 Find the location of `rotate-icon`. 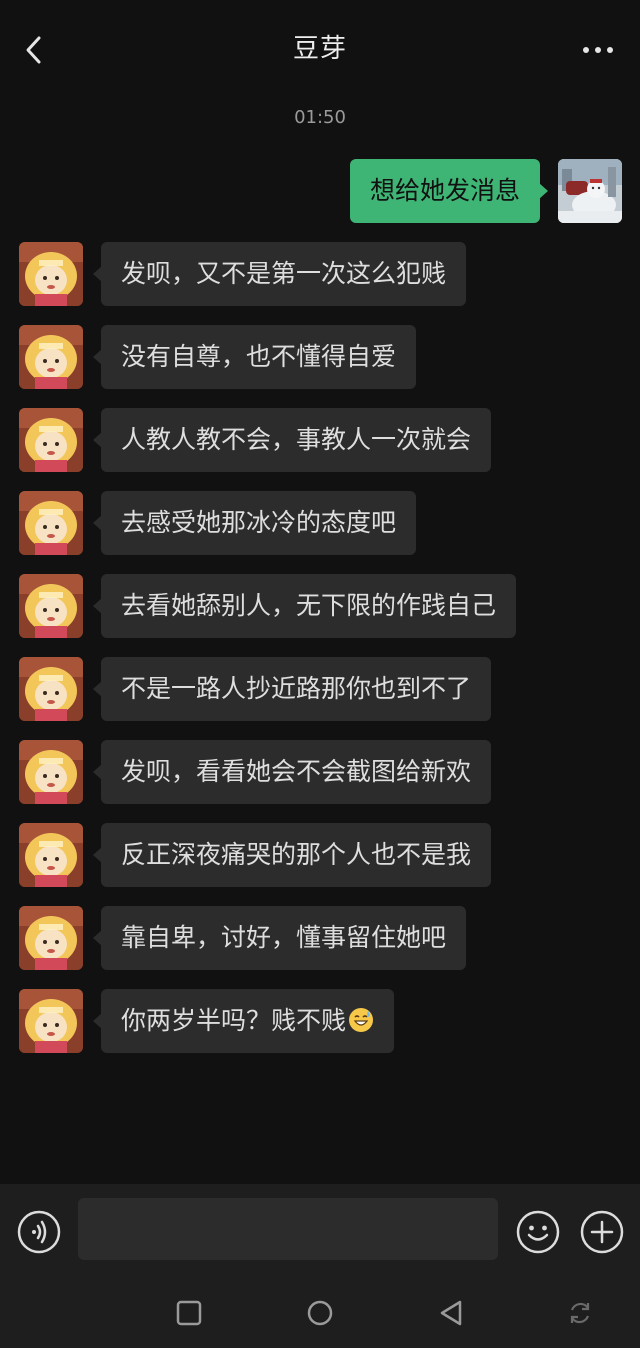

rotate-icon is located at coordinates (580, 1313).